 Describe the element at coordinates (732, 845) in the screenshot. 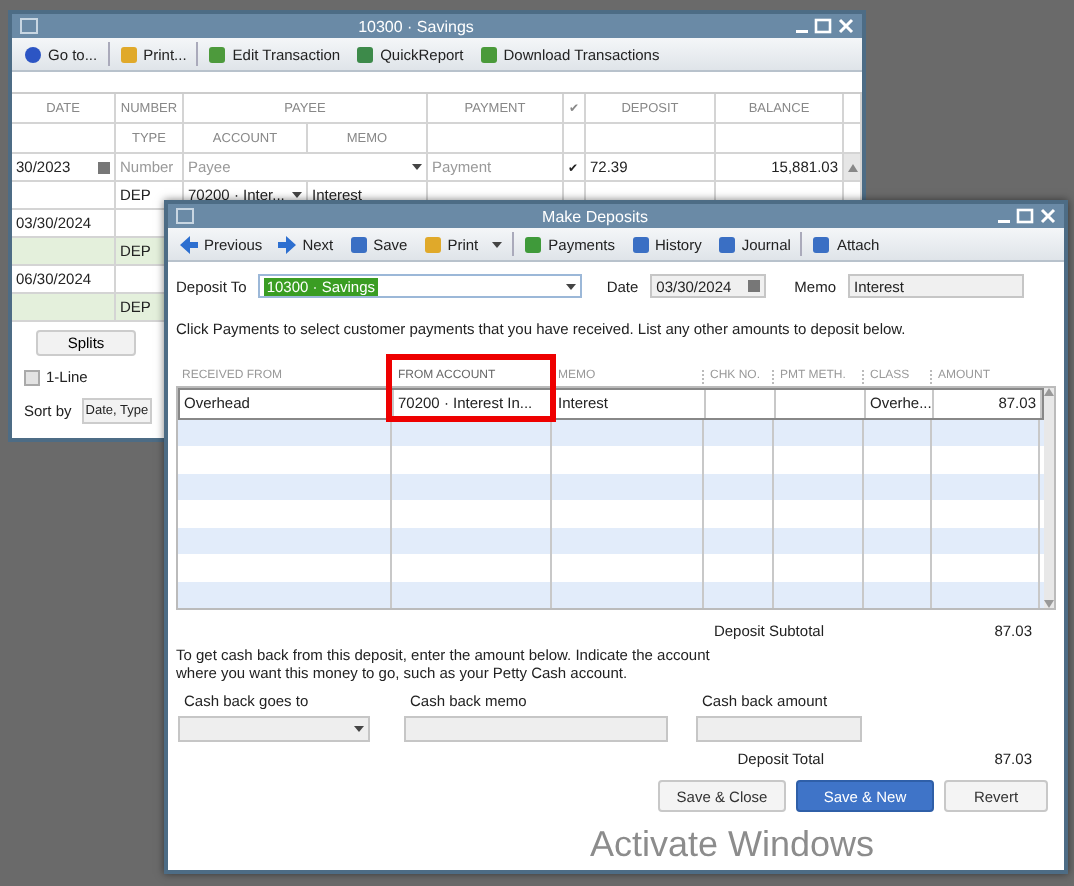

I see `activation-notice: Activate Windows` at that location.